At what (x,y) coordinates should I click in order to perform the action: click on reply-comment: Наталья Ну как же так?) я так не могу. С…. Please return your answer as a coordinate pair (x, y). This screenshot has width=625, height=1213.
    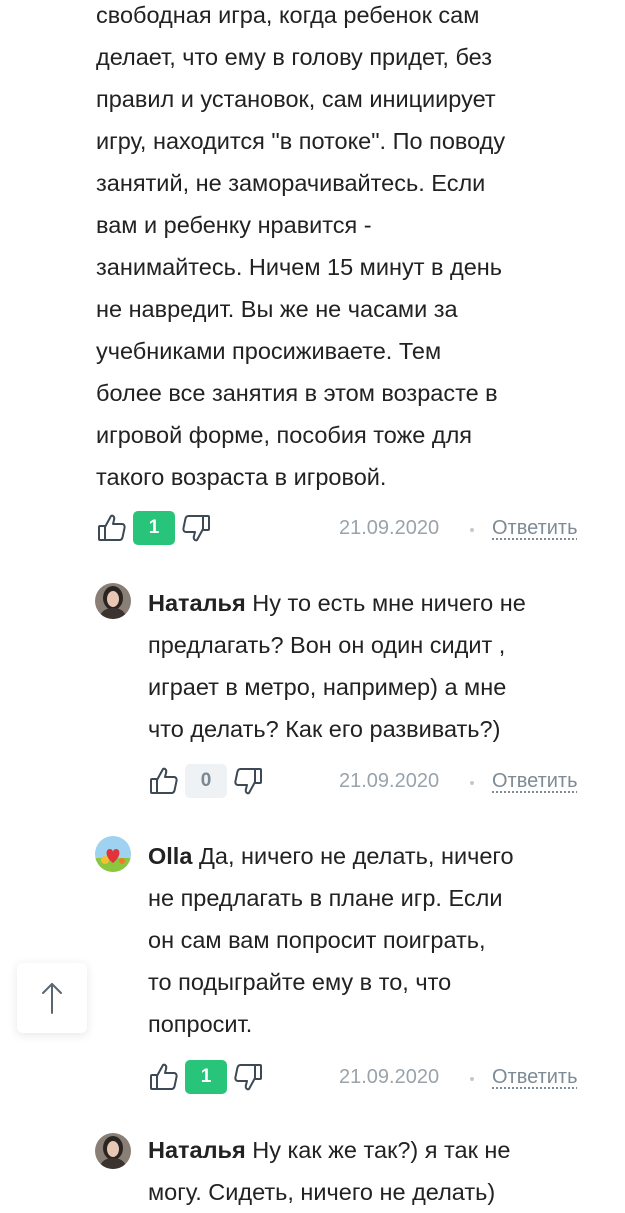
    Looking at the image, I should click on (378, 1171).